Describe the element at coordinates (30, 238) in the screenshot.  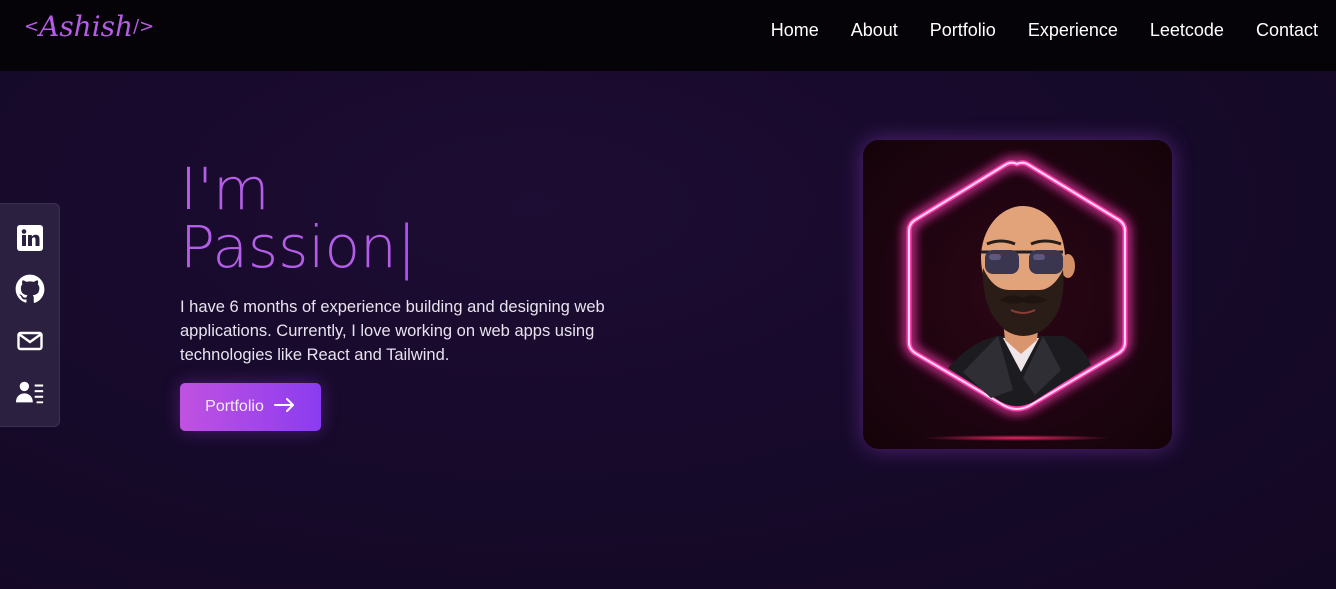
I see `linkedin-icon` at that location.